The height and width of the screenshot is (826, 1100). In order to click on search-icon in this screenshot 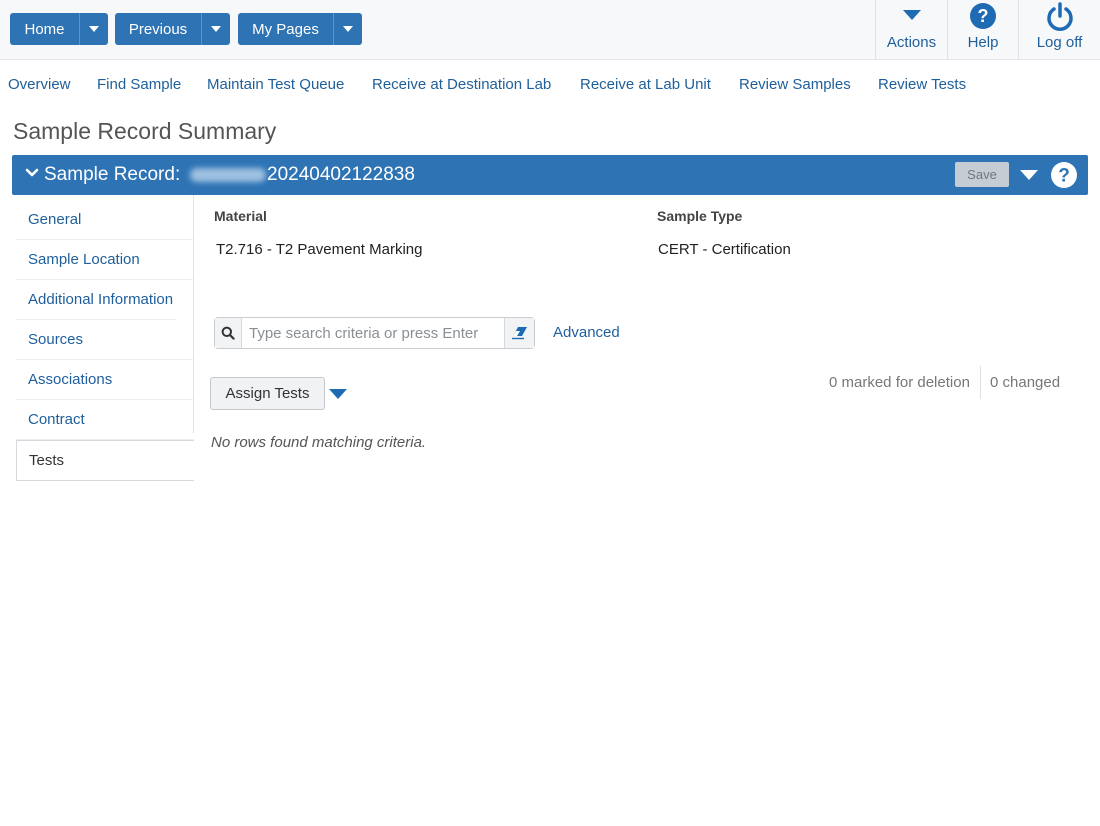, I will do `click(228, 333)`.